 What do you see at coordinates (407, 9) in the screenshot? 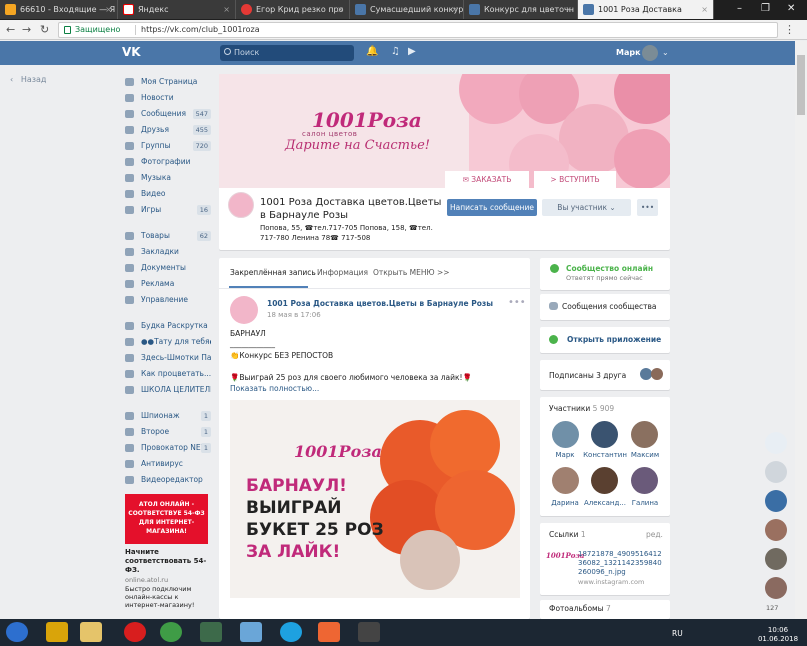
I see `browser-tab: Сумасшедший конкур ×` at bounding box center [407, 9].